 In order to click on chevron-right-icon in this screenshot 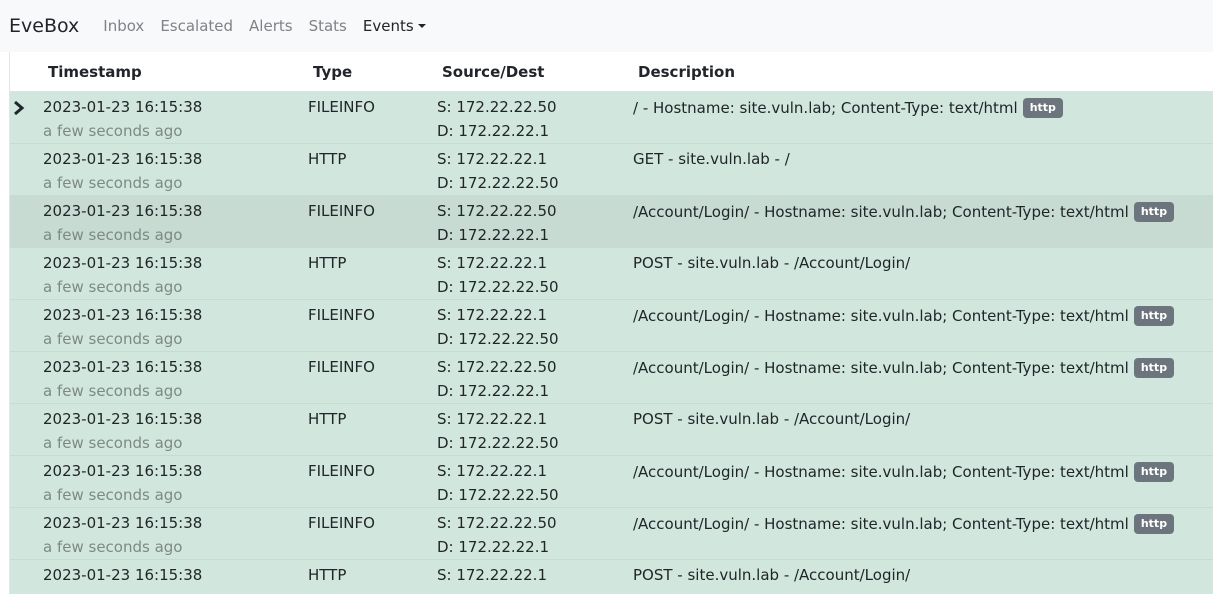, I will do `click(19, 108)`.